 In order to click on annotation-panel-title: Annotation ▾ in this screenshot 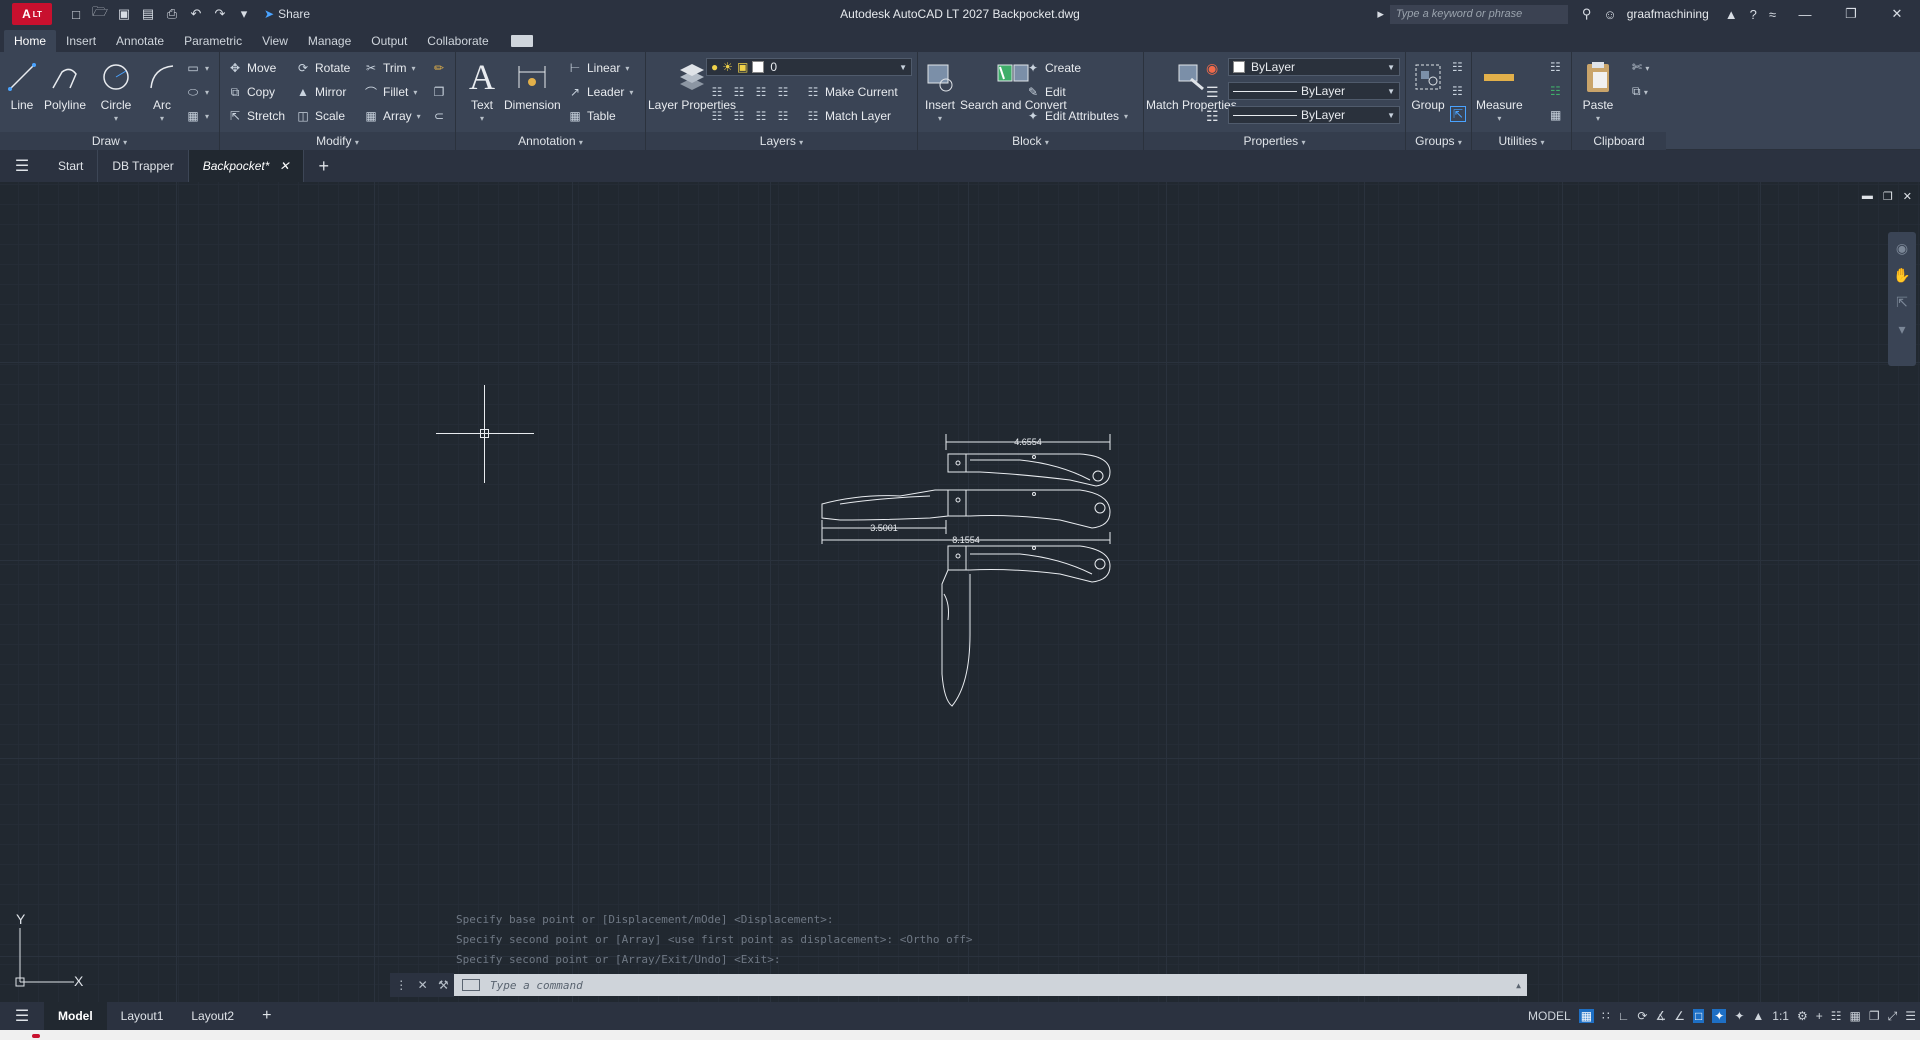, I will do `click(550, 141)`.